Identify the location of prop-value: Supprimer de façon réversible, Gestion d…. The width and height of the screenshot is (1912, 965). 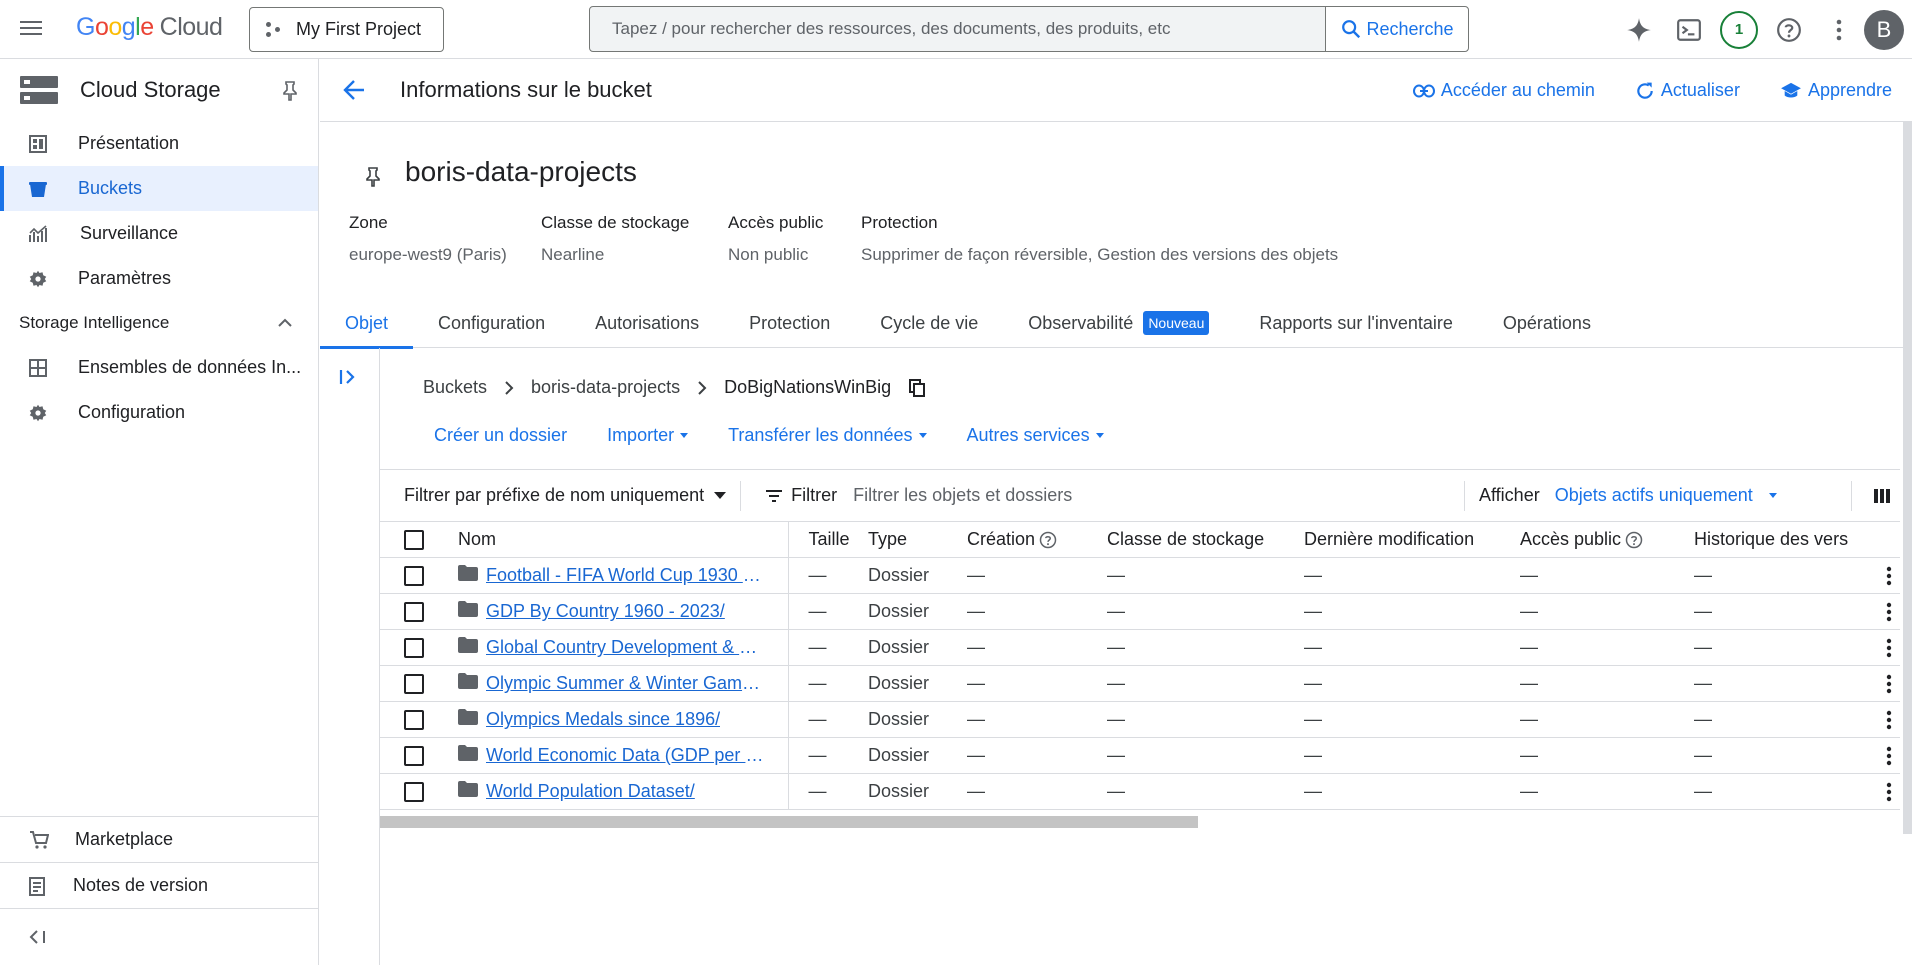
(1100, 254).